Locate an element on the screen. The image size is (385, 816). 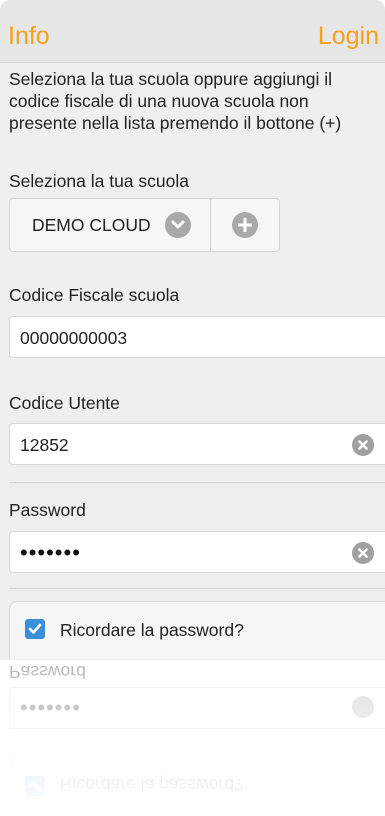
remember-password-row: Ricordare la password? is located at coordinates (197, 630).